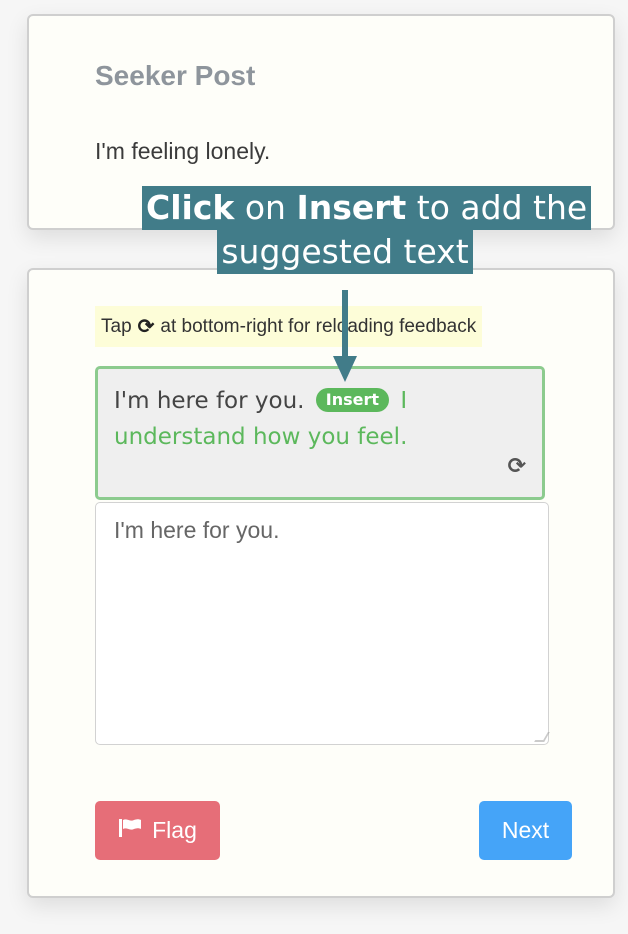 This screenshot has height=934, width=628. What do you see at coordinates (146, 327) in the screenshot?
I see `reload-icon: ⟳` at bounding box center [146, 327].